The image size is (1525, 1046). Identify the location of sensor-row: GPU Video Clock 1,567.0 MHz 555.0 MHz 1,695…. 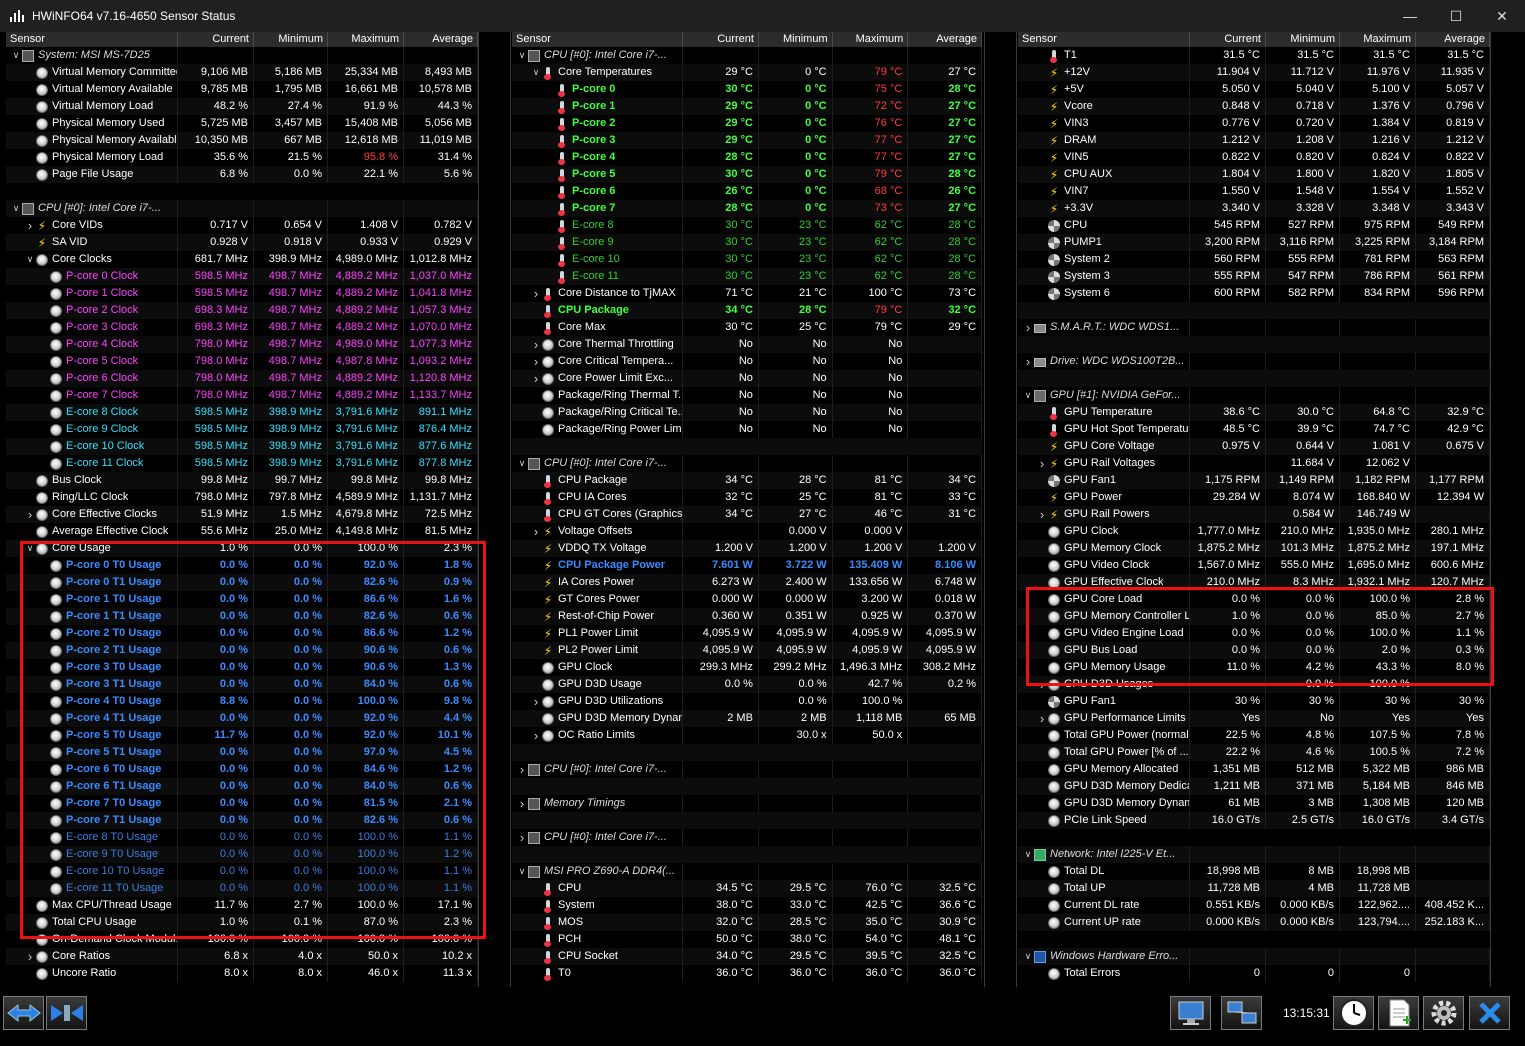
(1254, 565).